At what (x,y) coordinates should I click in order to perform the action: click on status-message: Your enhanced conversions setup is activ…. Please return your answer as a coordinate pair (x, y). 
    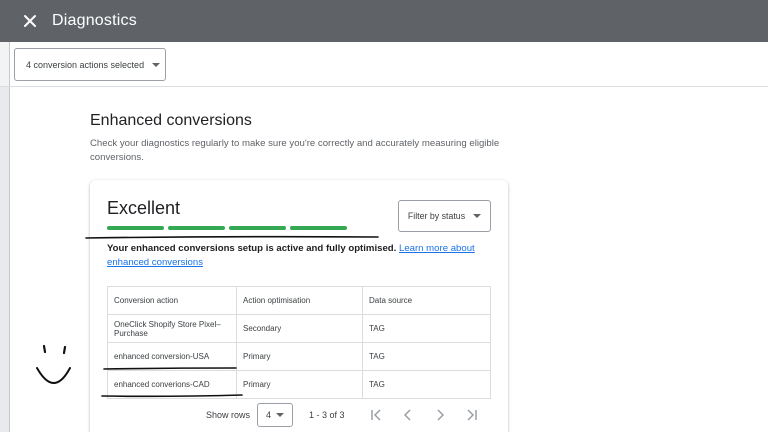
    Looking at the image, I should click on (297, 256).